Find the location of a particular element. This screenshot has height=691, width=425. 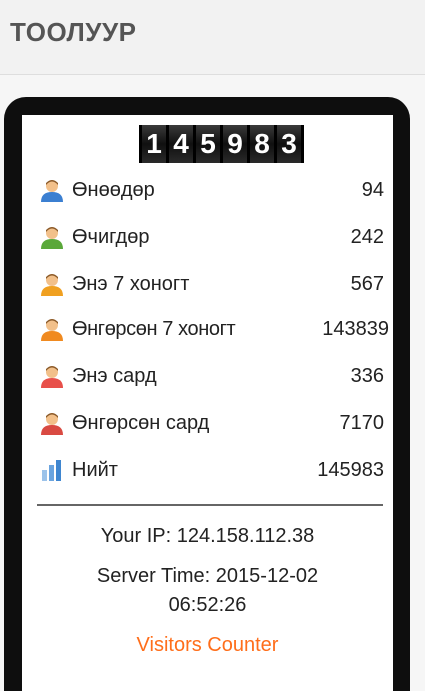

stat-row-total: Нийт 145983 is located at coordinates (207, 470).